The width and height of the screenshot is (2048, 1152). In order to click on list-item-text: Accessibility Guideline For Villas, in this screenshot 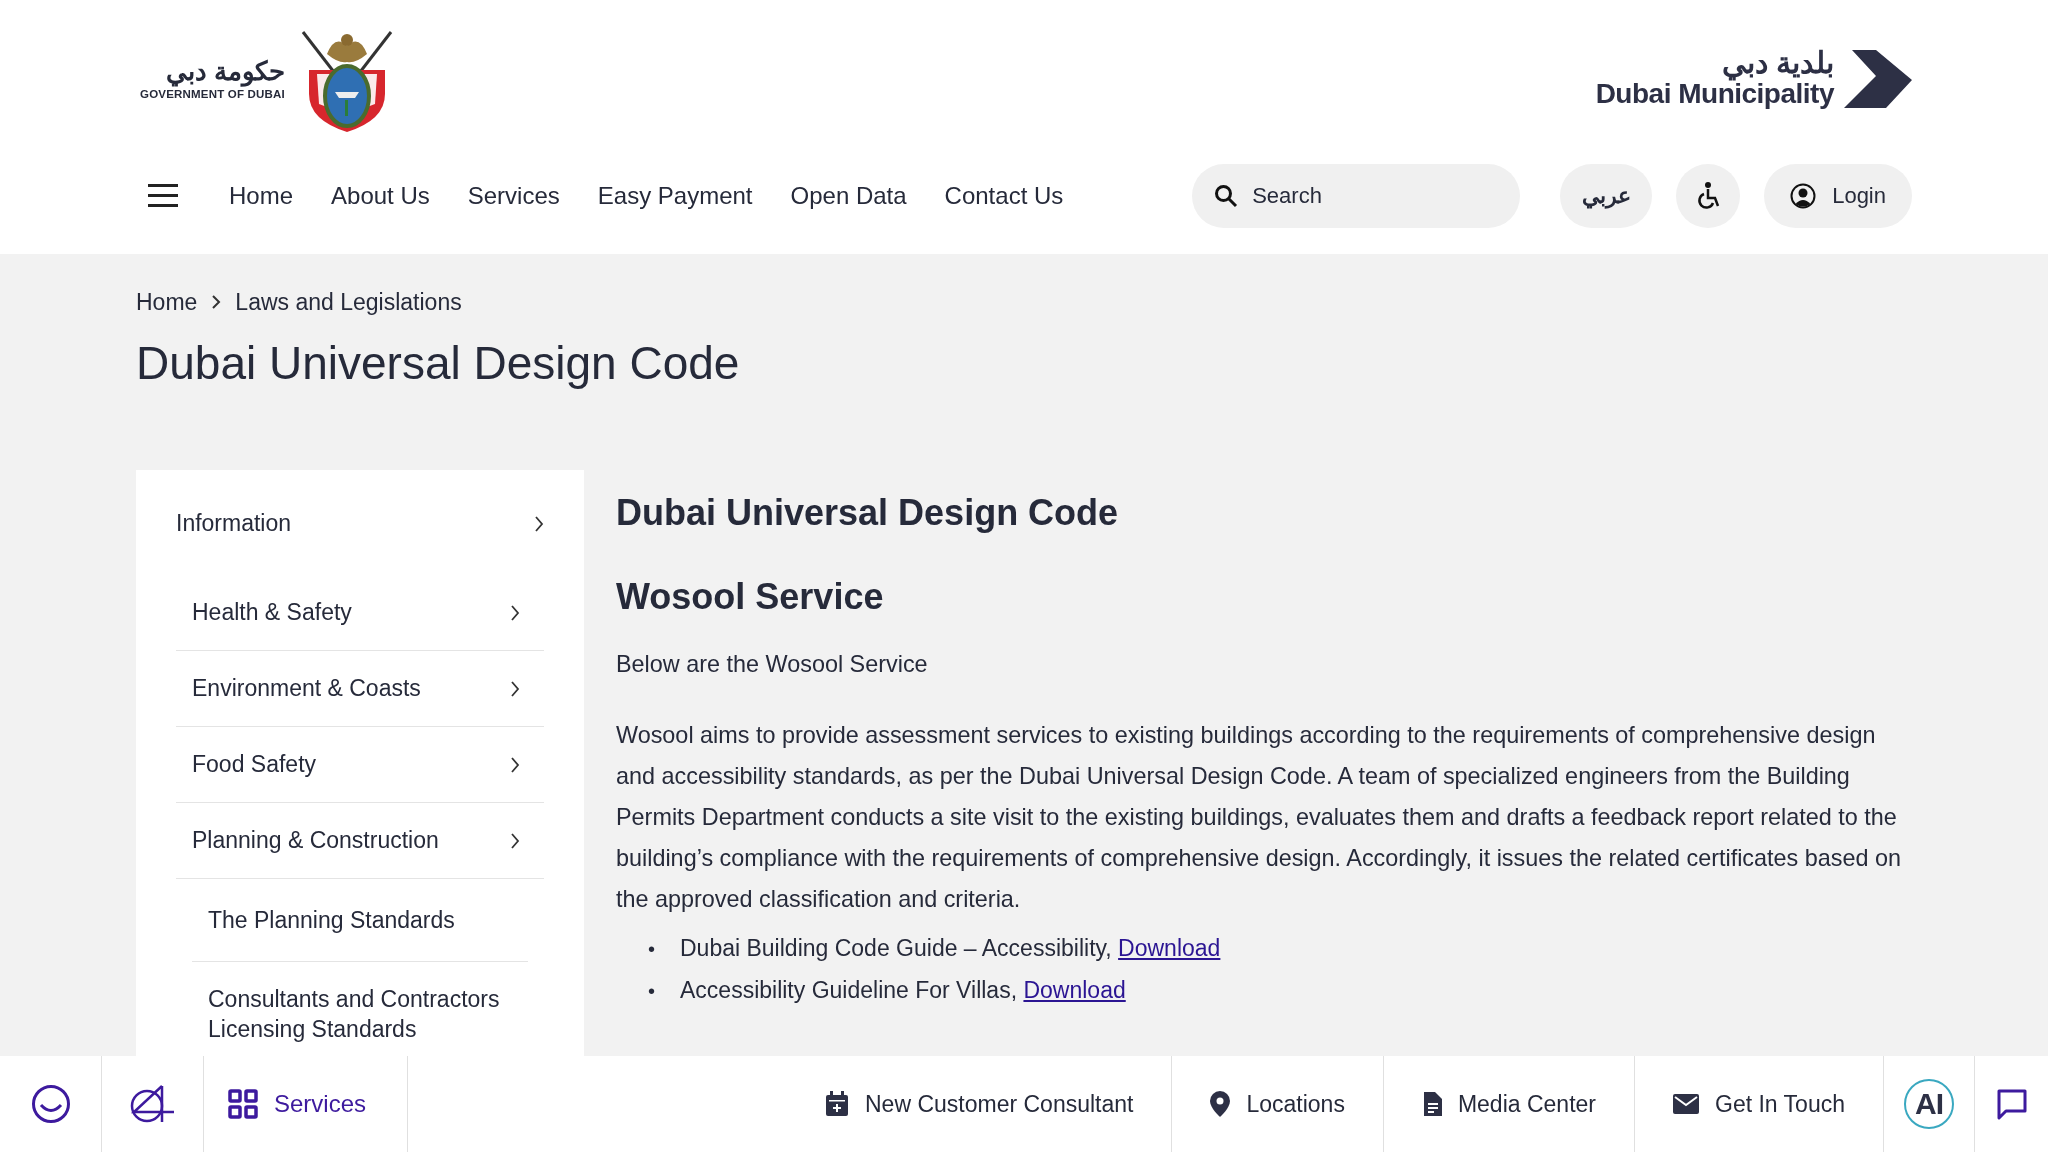, I will do `click(849, 990)`.